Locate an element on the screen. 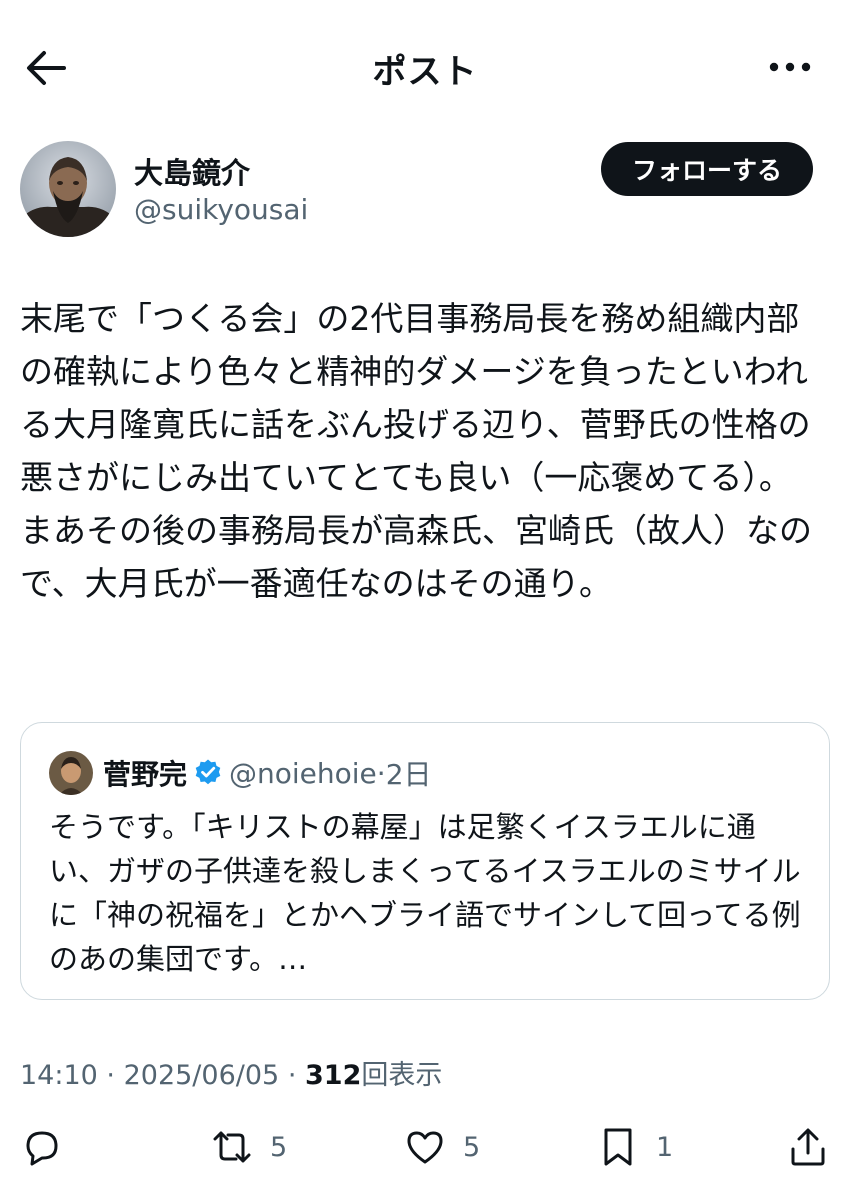 Image resolution: width=850 pixels, height=1200 pixels. share-icon is located at coordinates (808, 1147).